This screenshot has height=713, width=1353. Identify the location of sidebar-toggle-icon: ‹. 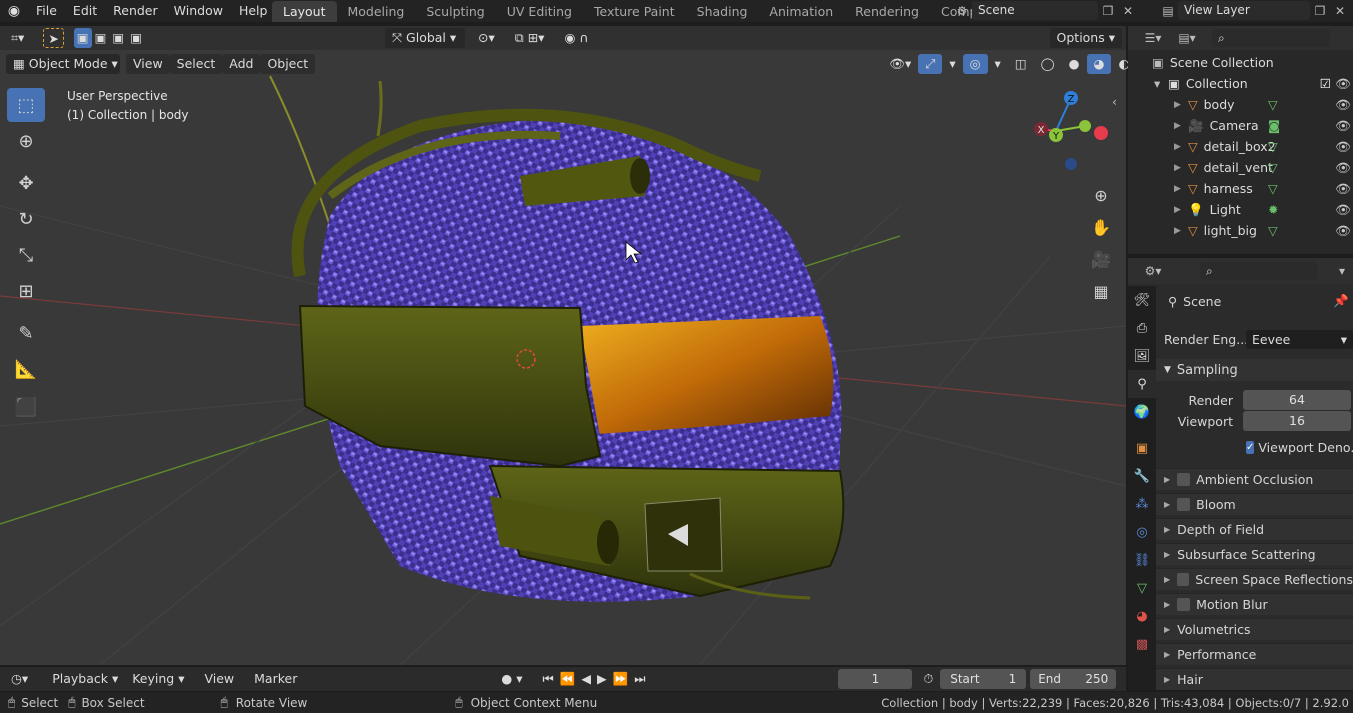
(1114, 102).